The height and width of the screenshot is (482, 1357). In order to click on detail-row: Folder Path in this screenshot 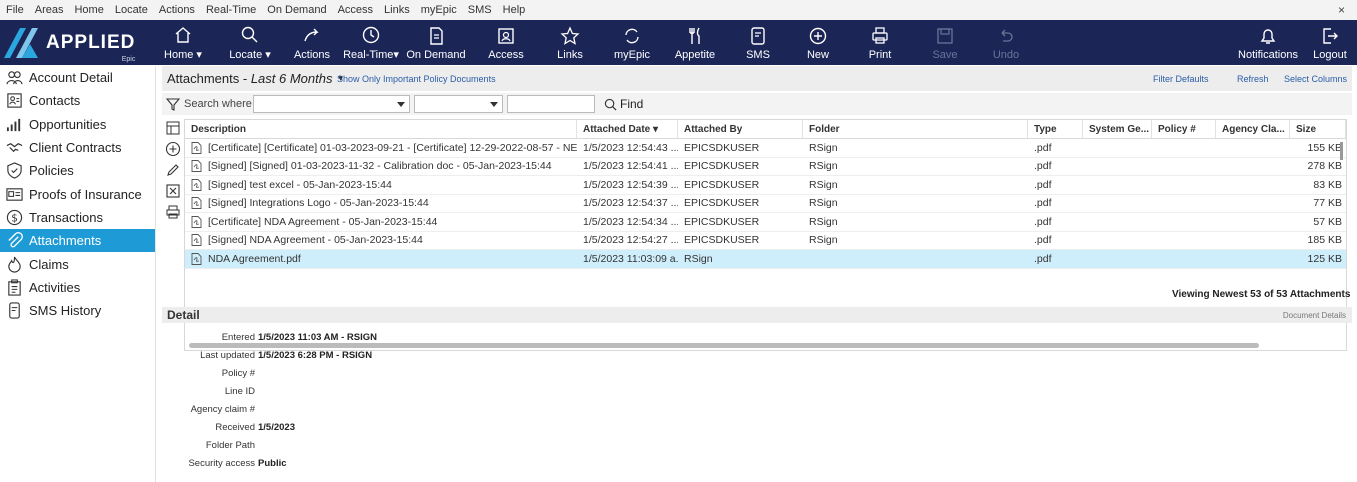, I will do `click(462, 445)`.